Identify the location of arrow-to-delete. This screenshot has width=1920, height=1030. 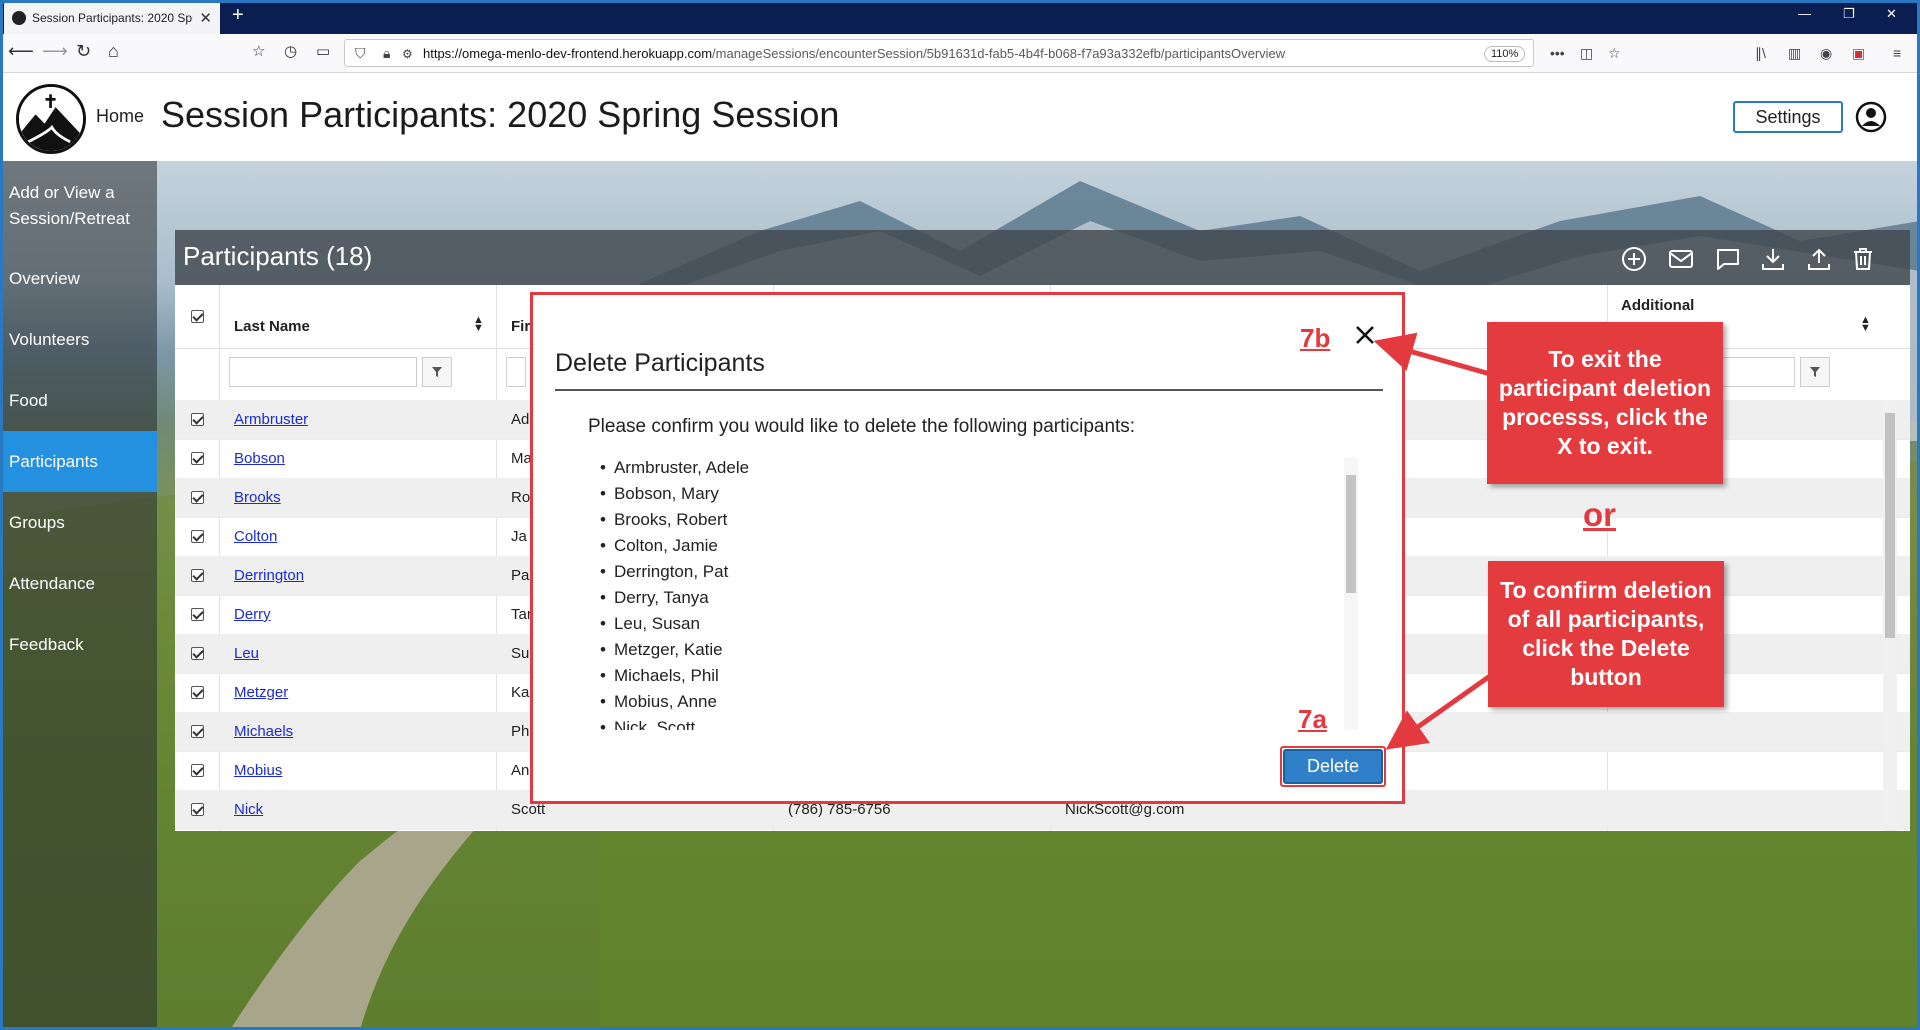
(1438, 711).